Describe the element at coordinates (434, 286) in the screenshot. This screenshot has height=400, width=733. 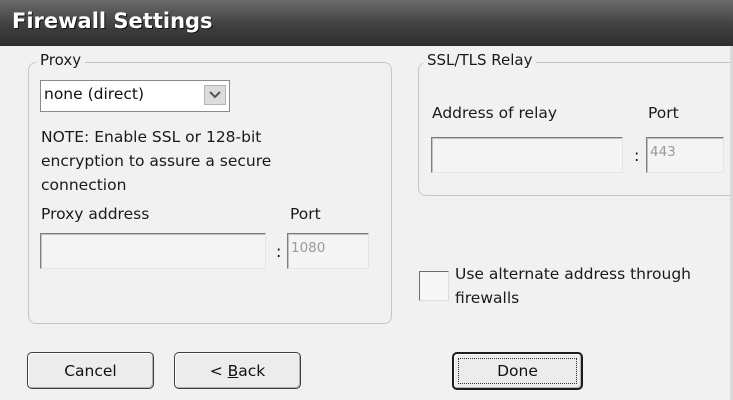
I see `alternate-address-checkbox` at that location.